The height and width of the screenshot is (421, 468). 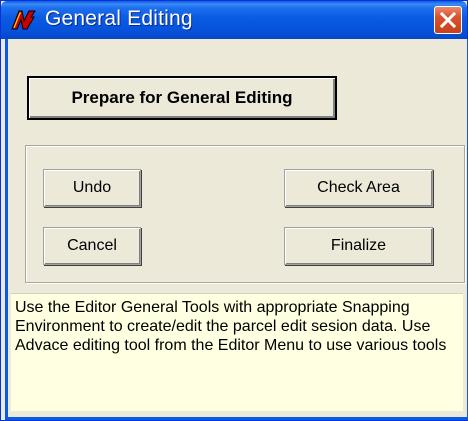 What do you see at coordinates (119, 18) in the screenshot?
I see `window-title: General Editing` at bounding box center [119, 18].